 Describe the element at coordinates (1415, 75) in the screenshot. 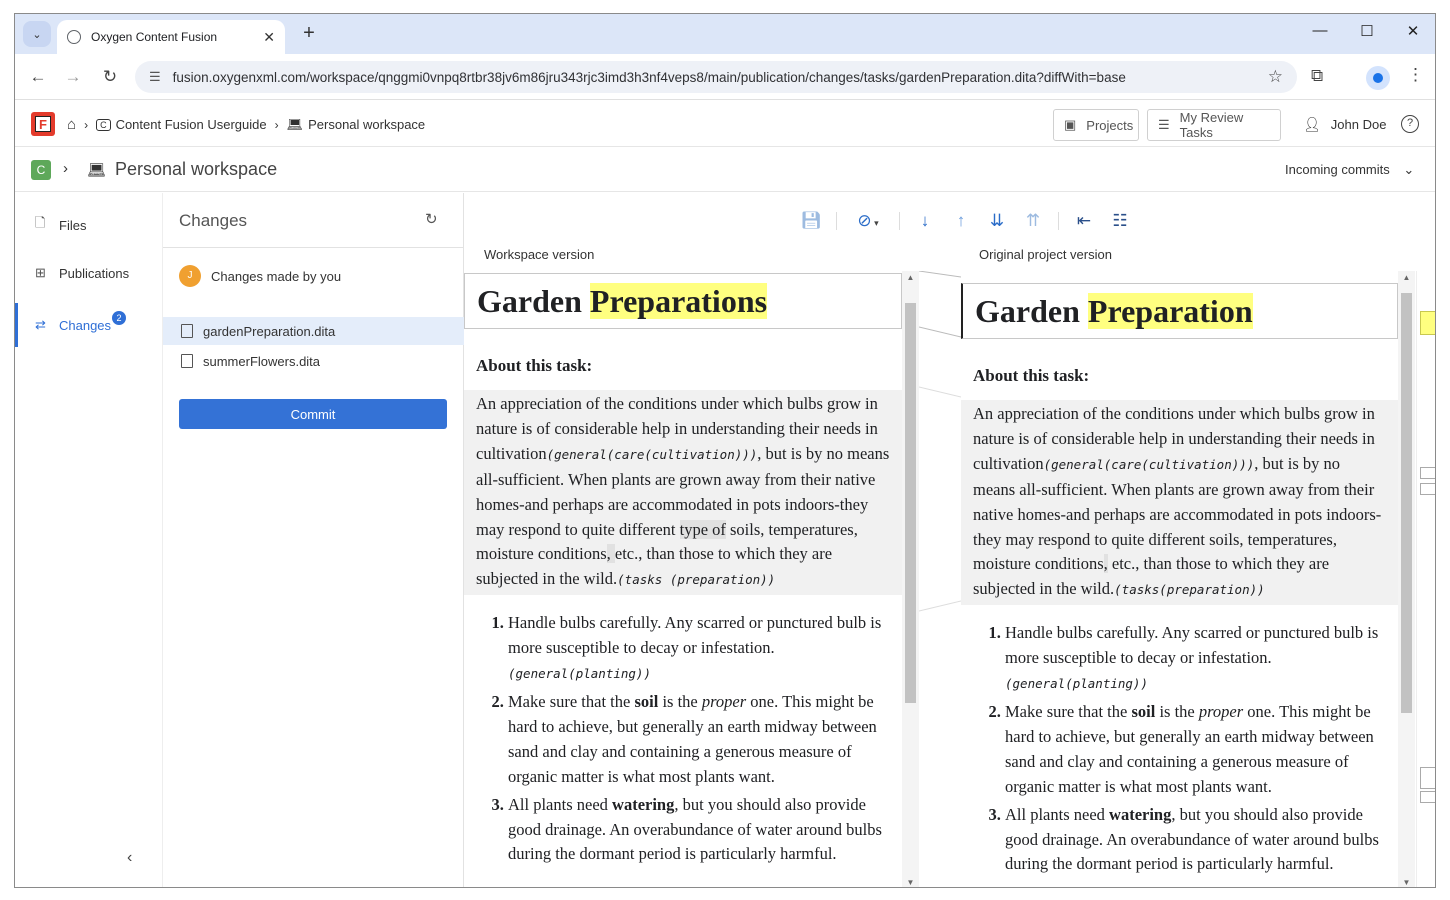

I see `browser-menu-icon: ⋮` at that location.